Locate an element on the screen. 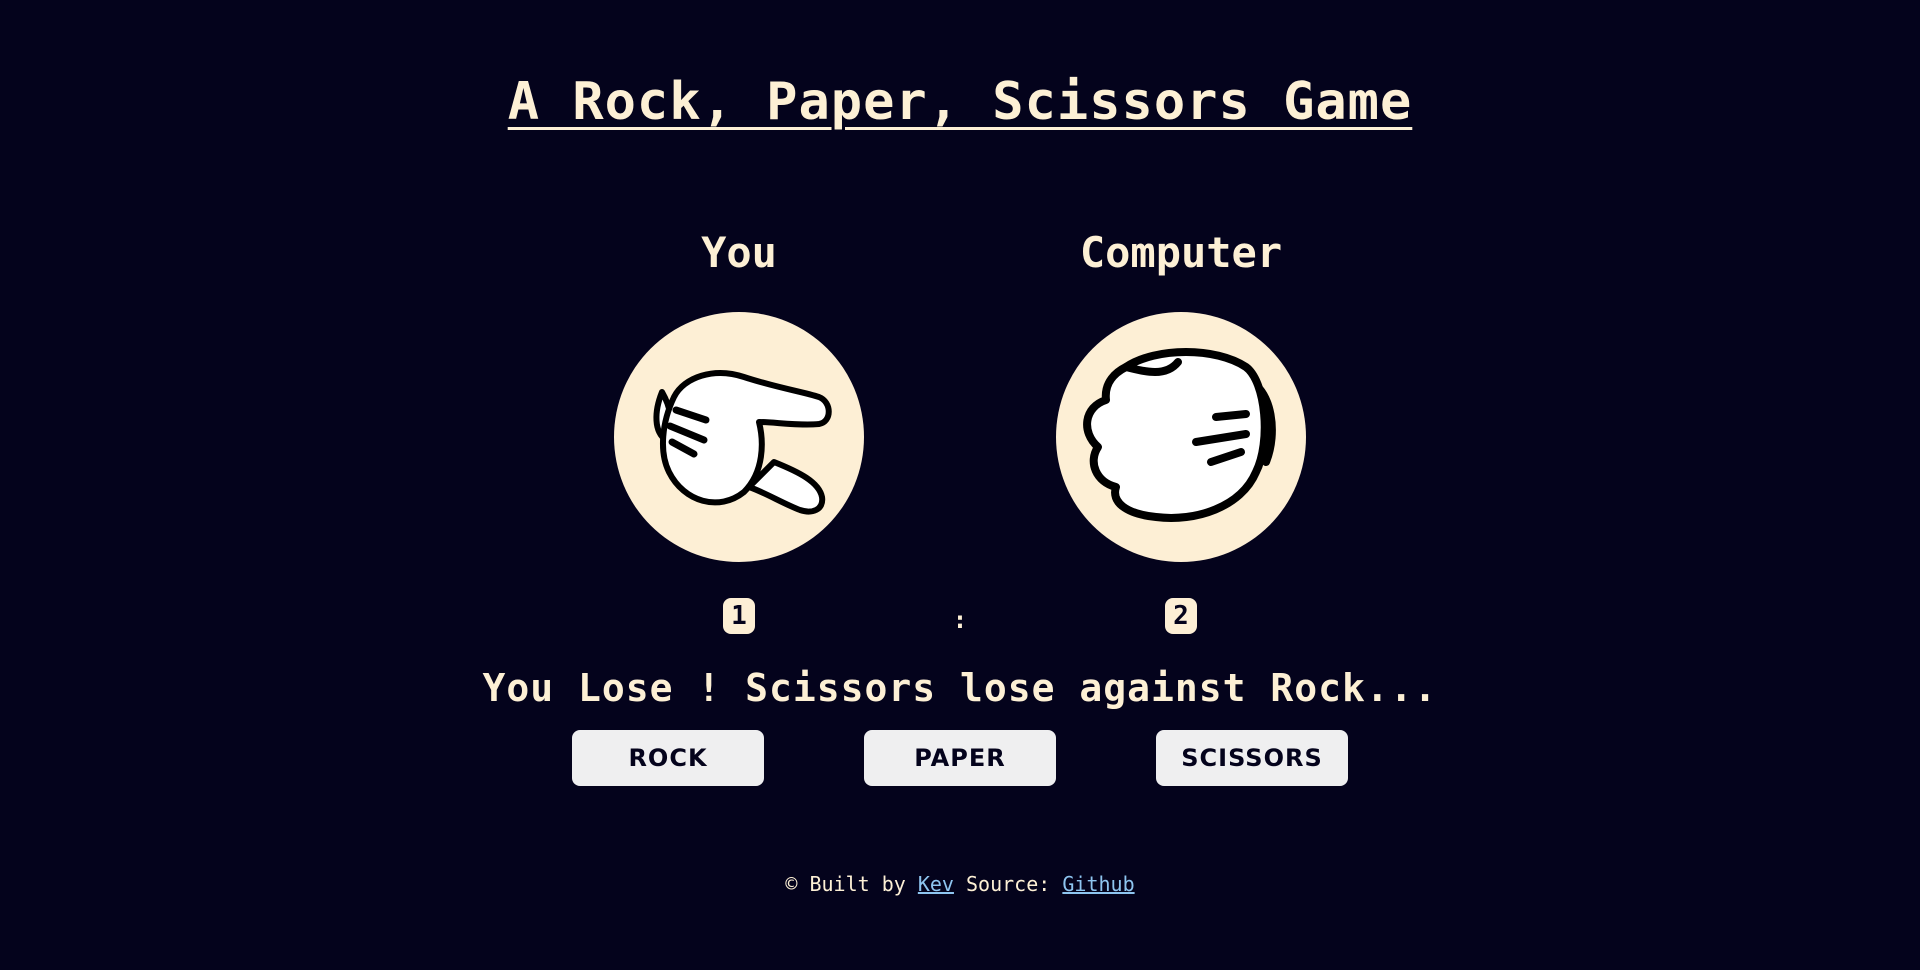 Image resolution: width=1920 pixels, height=970 pixels. rock-button: ROCK is located at coordinates (668, 758).